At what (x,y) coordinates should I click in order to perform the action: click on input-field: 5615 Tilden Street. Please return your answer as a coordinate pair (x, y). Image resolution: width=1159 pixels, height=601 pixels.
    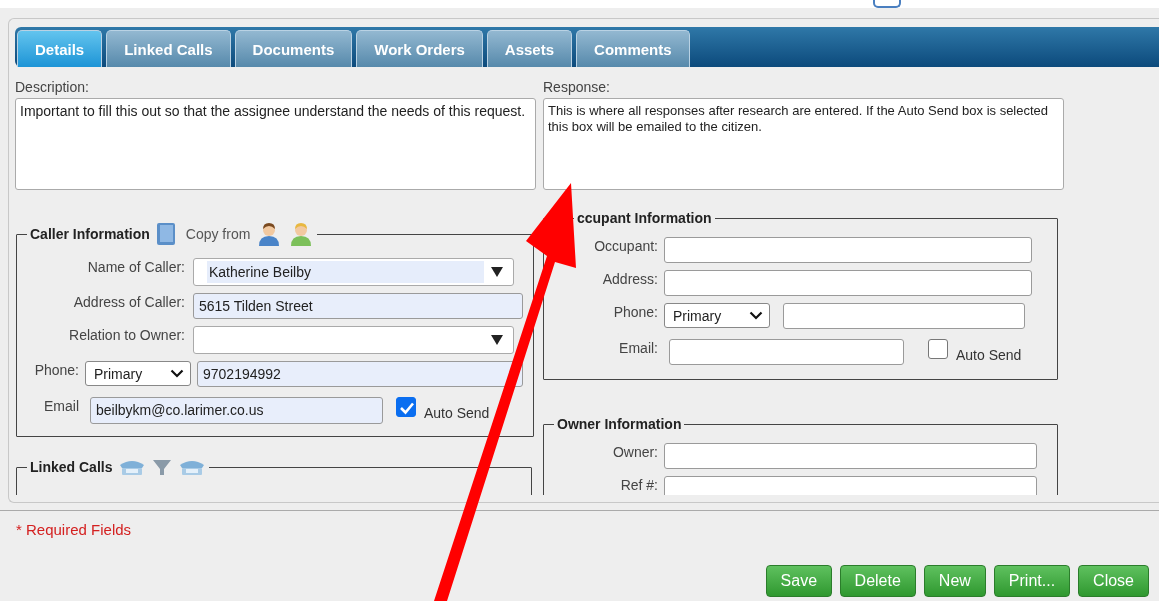
    Looking at the image, I should click on (358, 306).